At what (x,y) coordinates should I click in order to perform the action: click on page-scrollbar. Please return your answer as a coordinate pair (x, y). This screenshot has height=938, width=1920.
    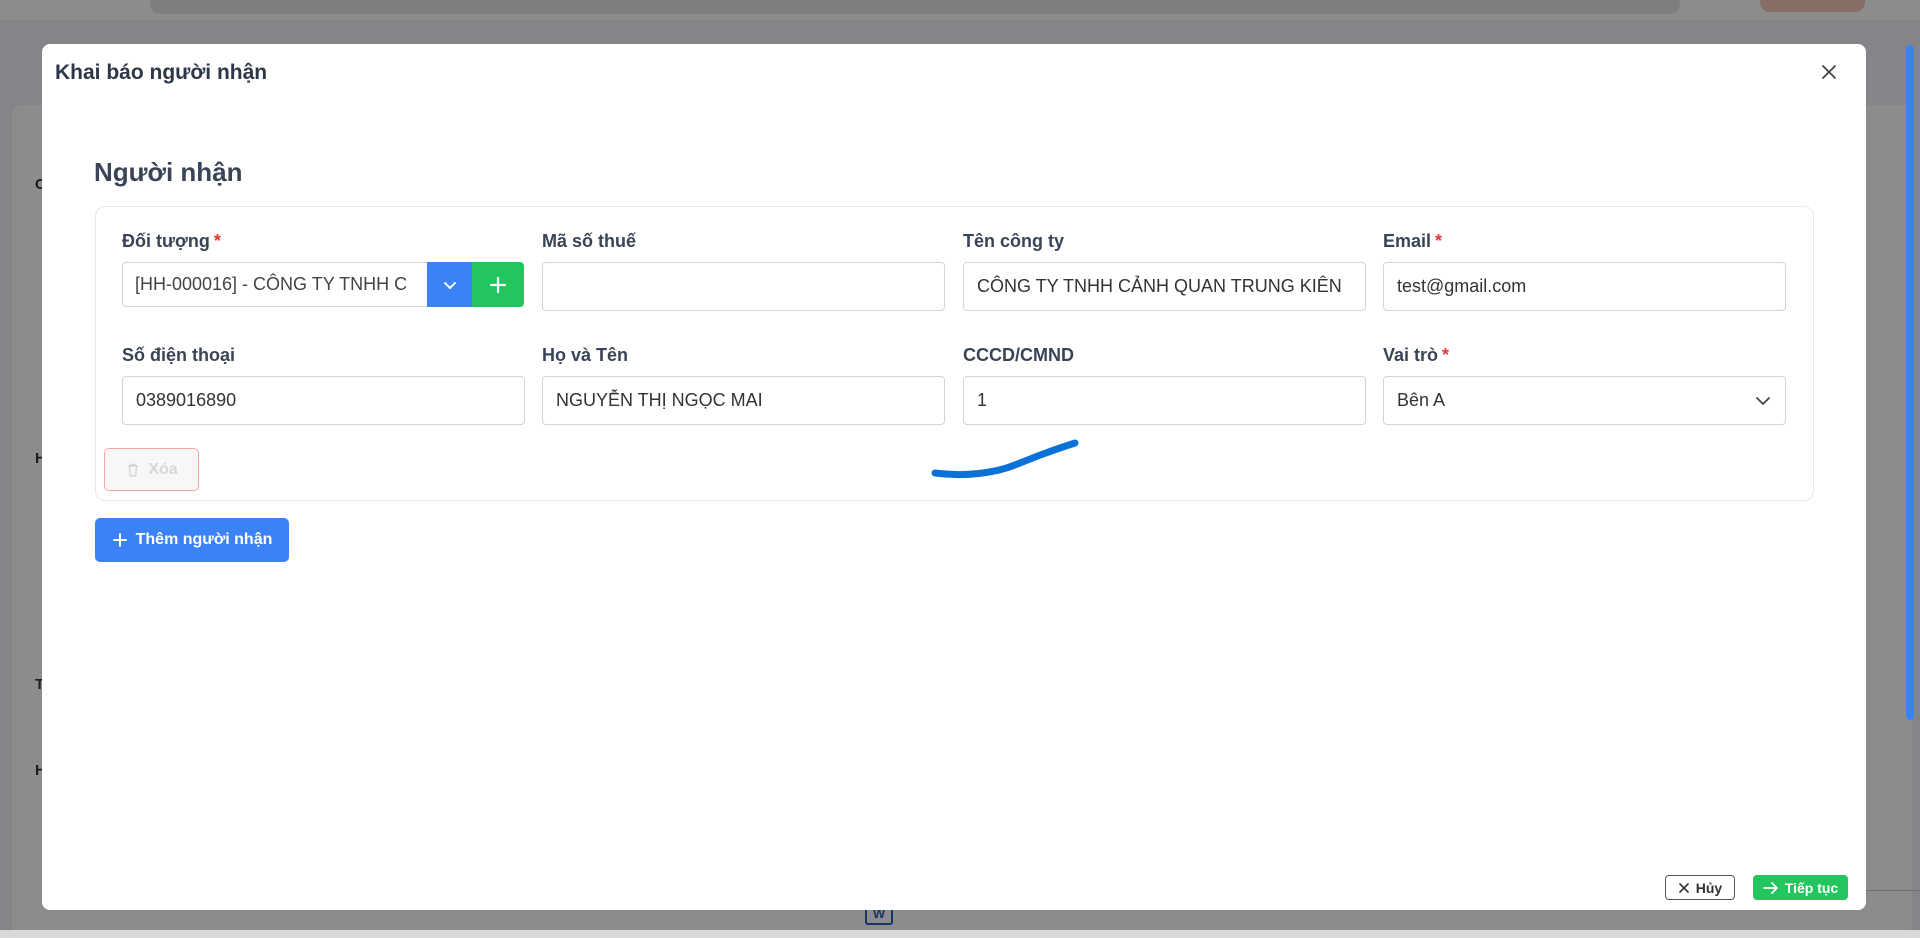
    Looking at the image, I should click on (1910, 382).